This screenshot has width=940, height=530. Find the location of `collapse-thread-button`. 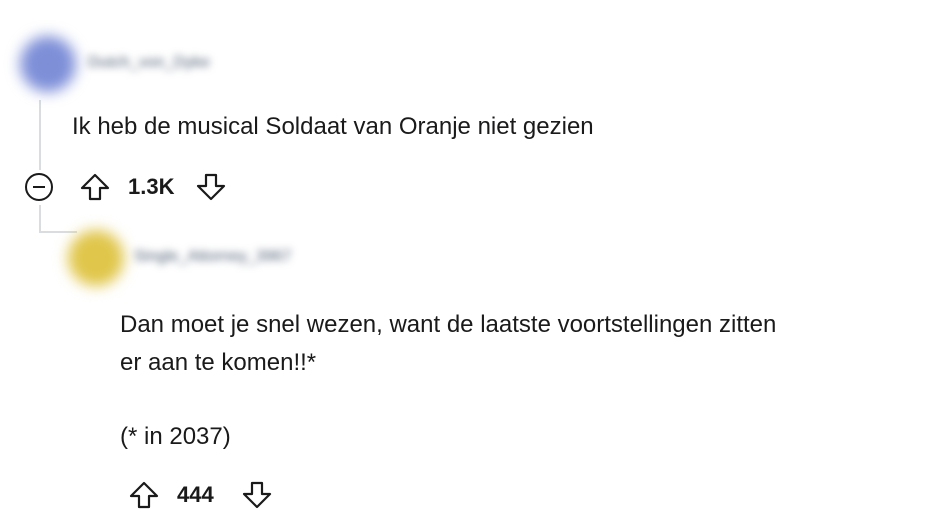

collapse-thread-button is located at coordinates (39, 187).